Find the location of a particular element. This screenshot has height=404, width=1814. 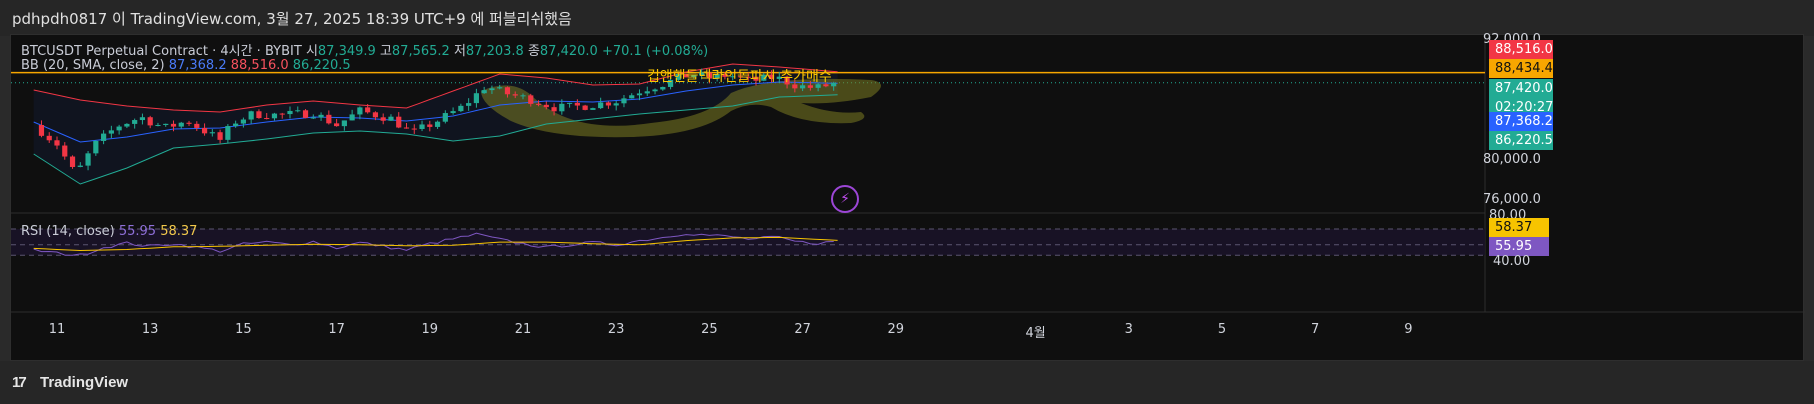

ohlc-high-label: 고 is located at coordinates (385, 51).